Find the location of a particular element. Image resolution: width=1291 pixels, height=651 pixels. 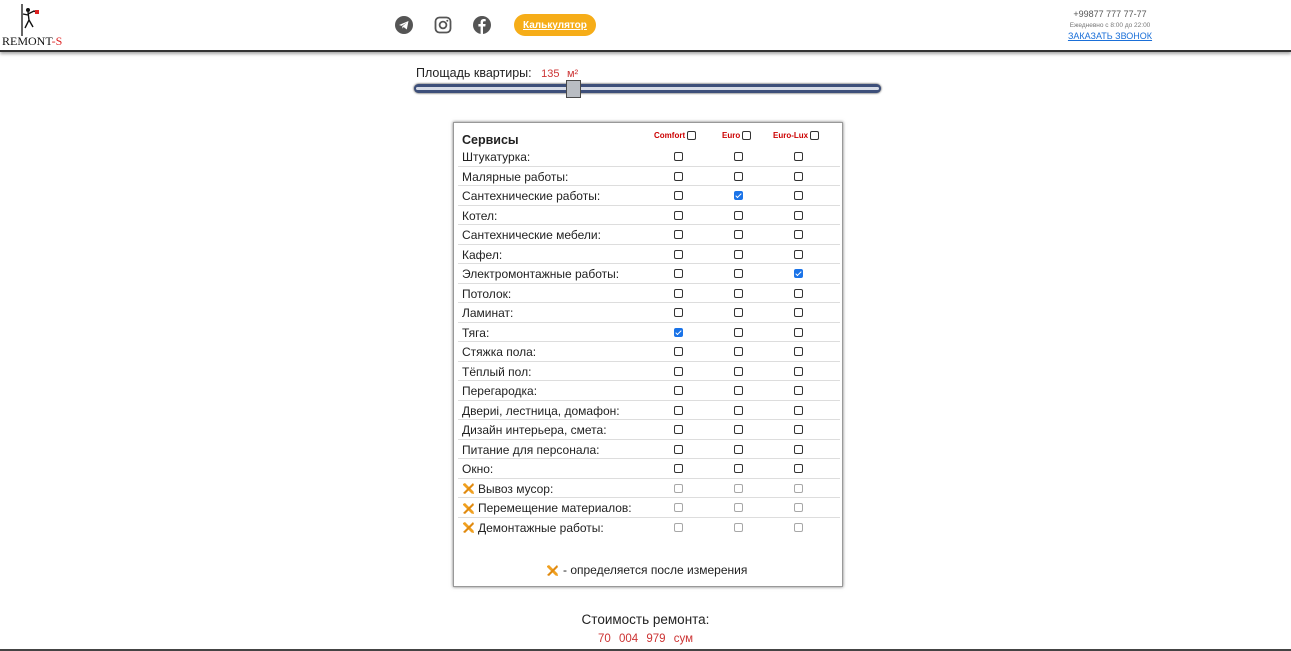

service-label: Ламинат: is located at coordinates (487, 313).